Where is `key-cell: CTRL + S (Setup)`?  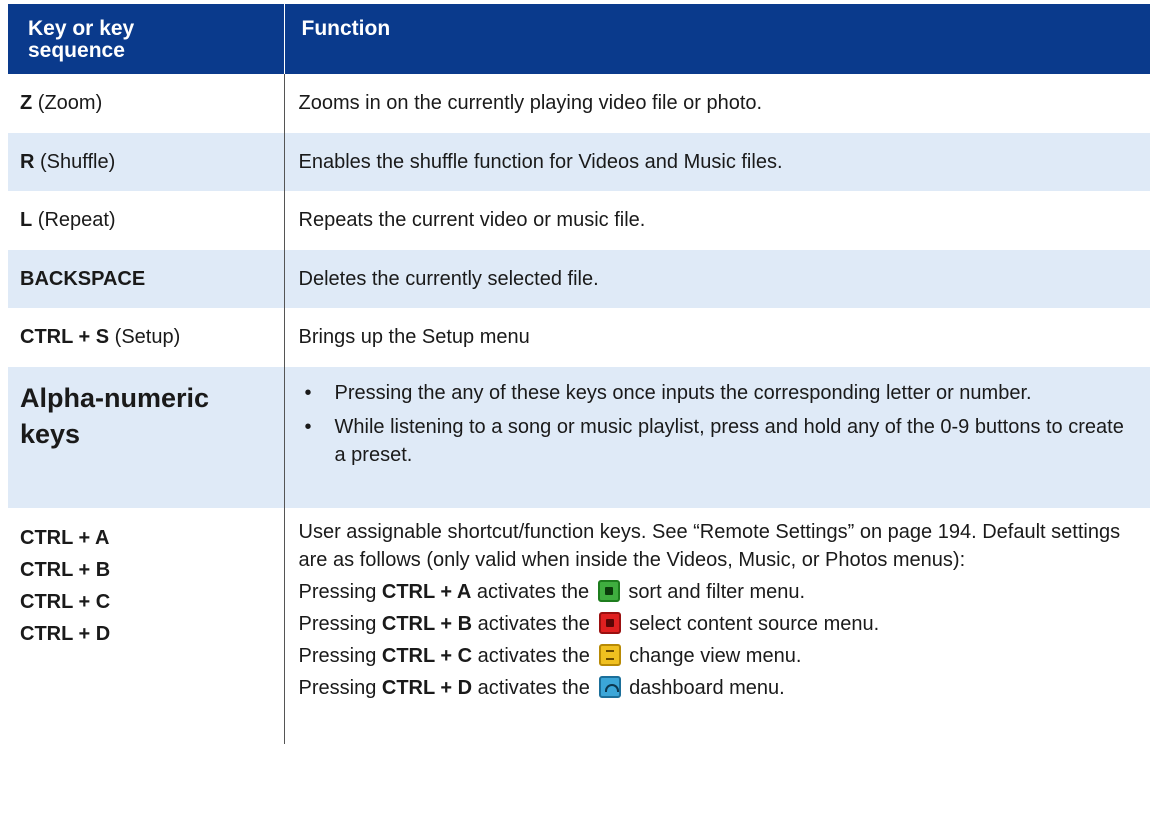
key-cell: CTRL + S (Setup) is located at coordinates (146, 337).